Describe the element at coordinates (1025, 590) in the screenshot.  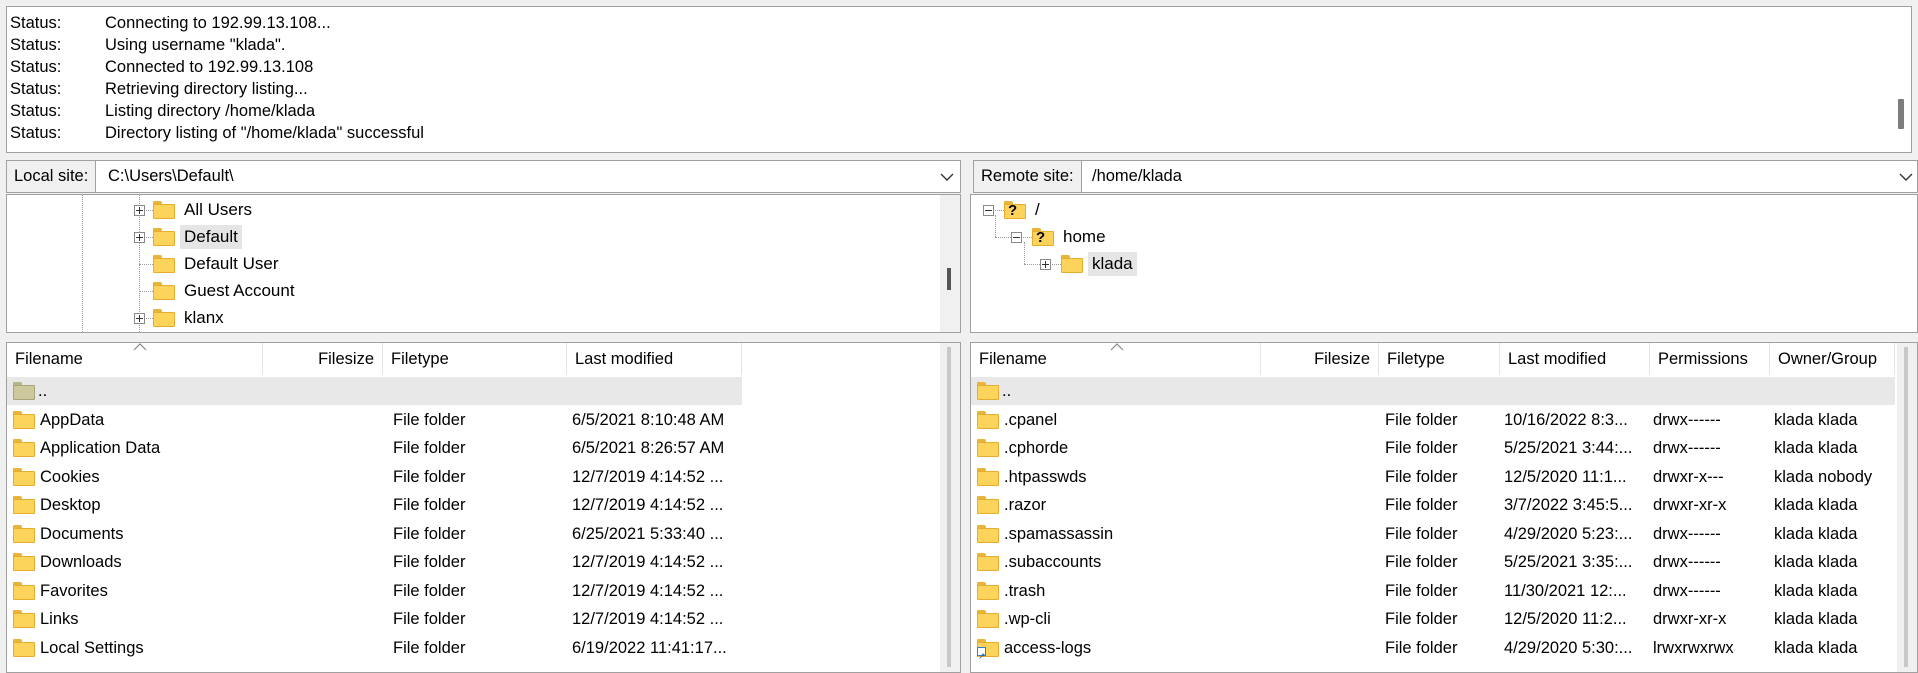
I see `filename-text: .trash` at that location.